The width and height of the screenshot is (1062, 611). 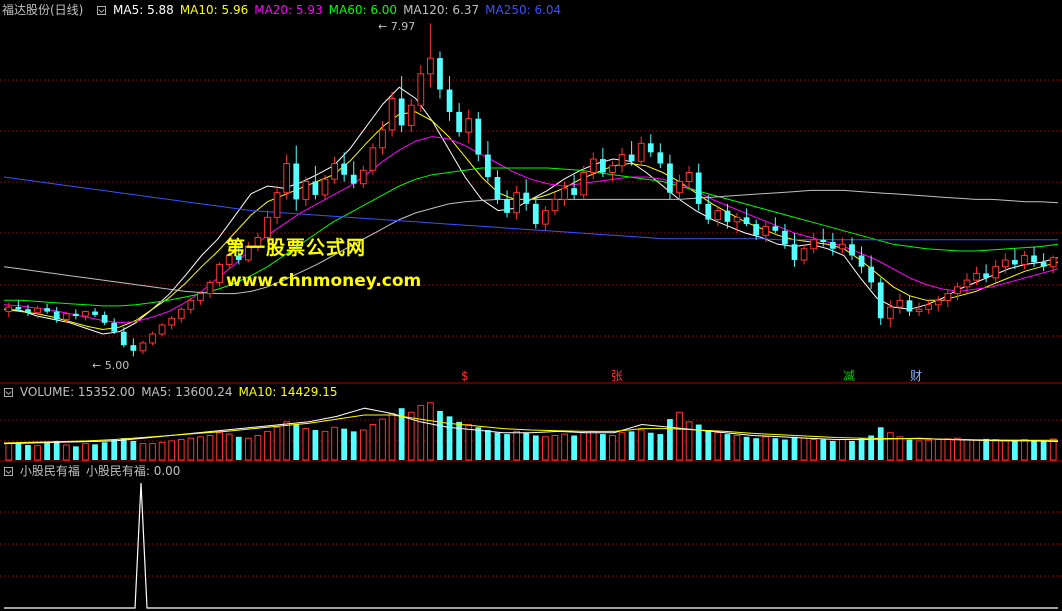 I want to click on event-mark-jian: 减, so click(x=849, y=376).